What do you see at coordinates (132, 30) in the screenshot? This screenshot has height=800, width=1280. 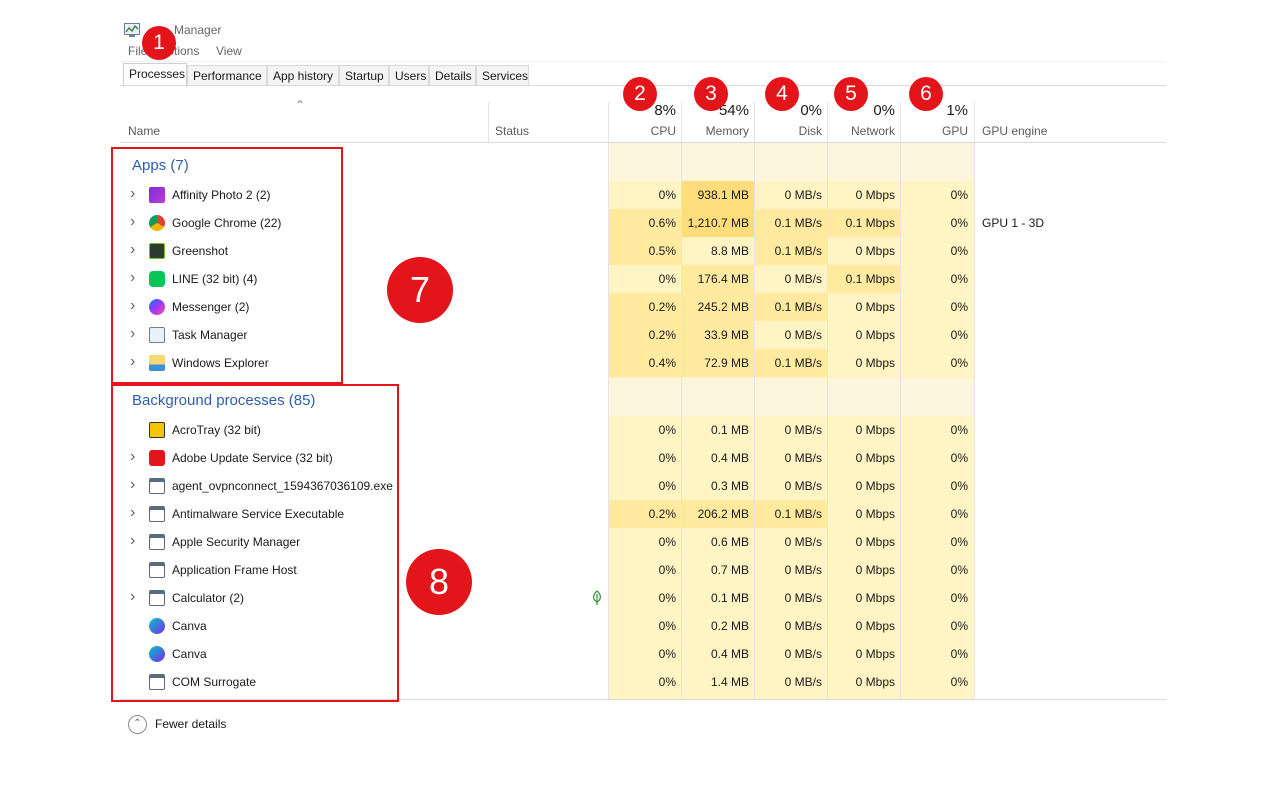 I see `task-manager-icon` at bounding box center [132, 30].